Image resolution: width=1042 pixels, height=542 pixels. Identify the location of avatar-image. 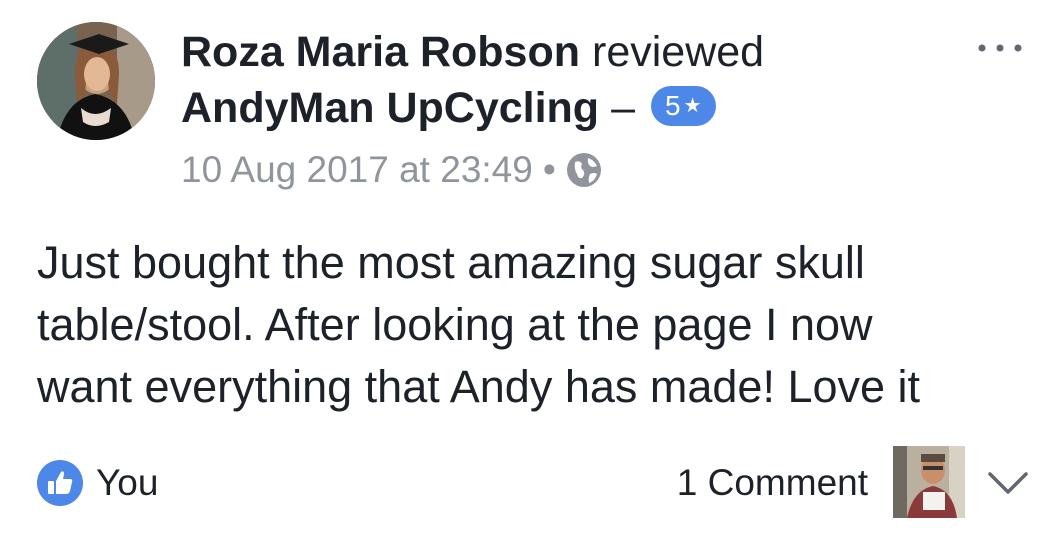
(96, 81).